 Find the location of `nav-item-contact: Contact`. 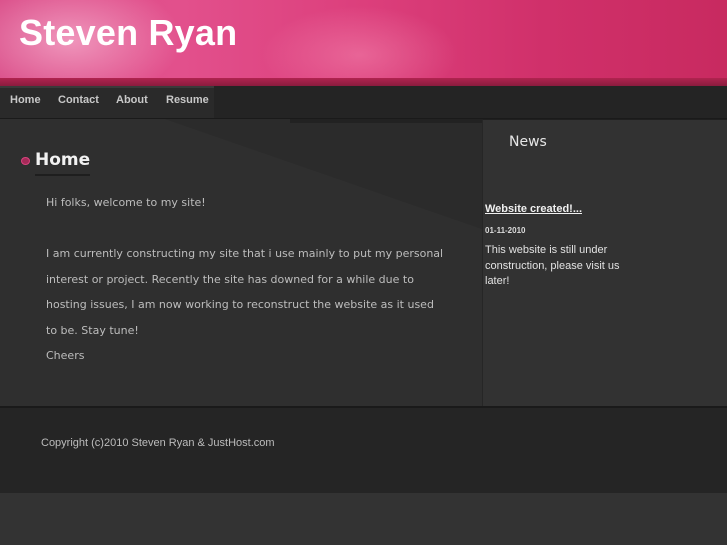

nav-item-contact: Contact is located at coordinates (78, 100).